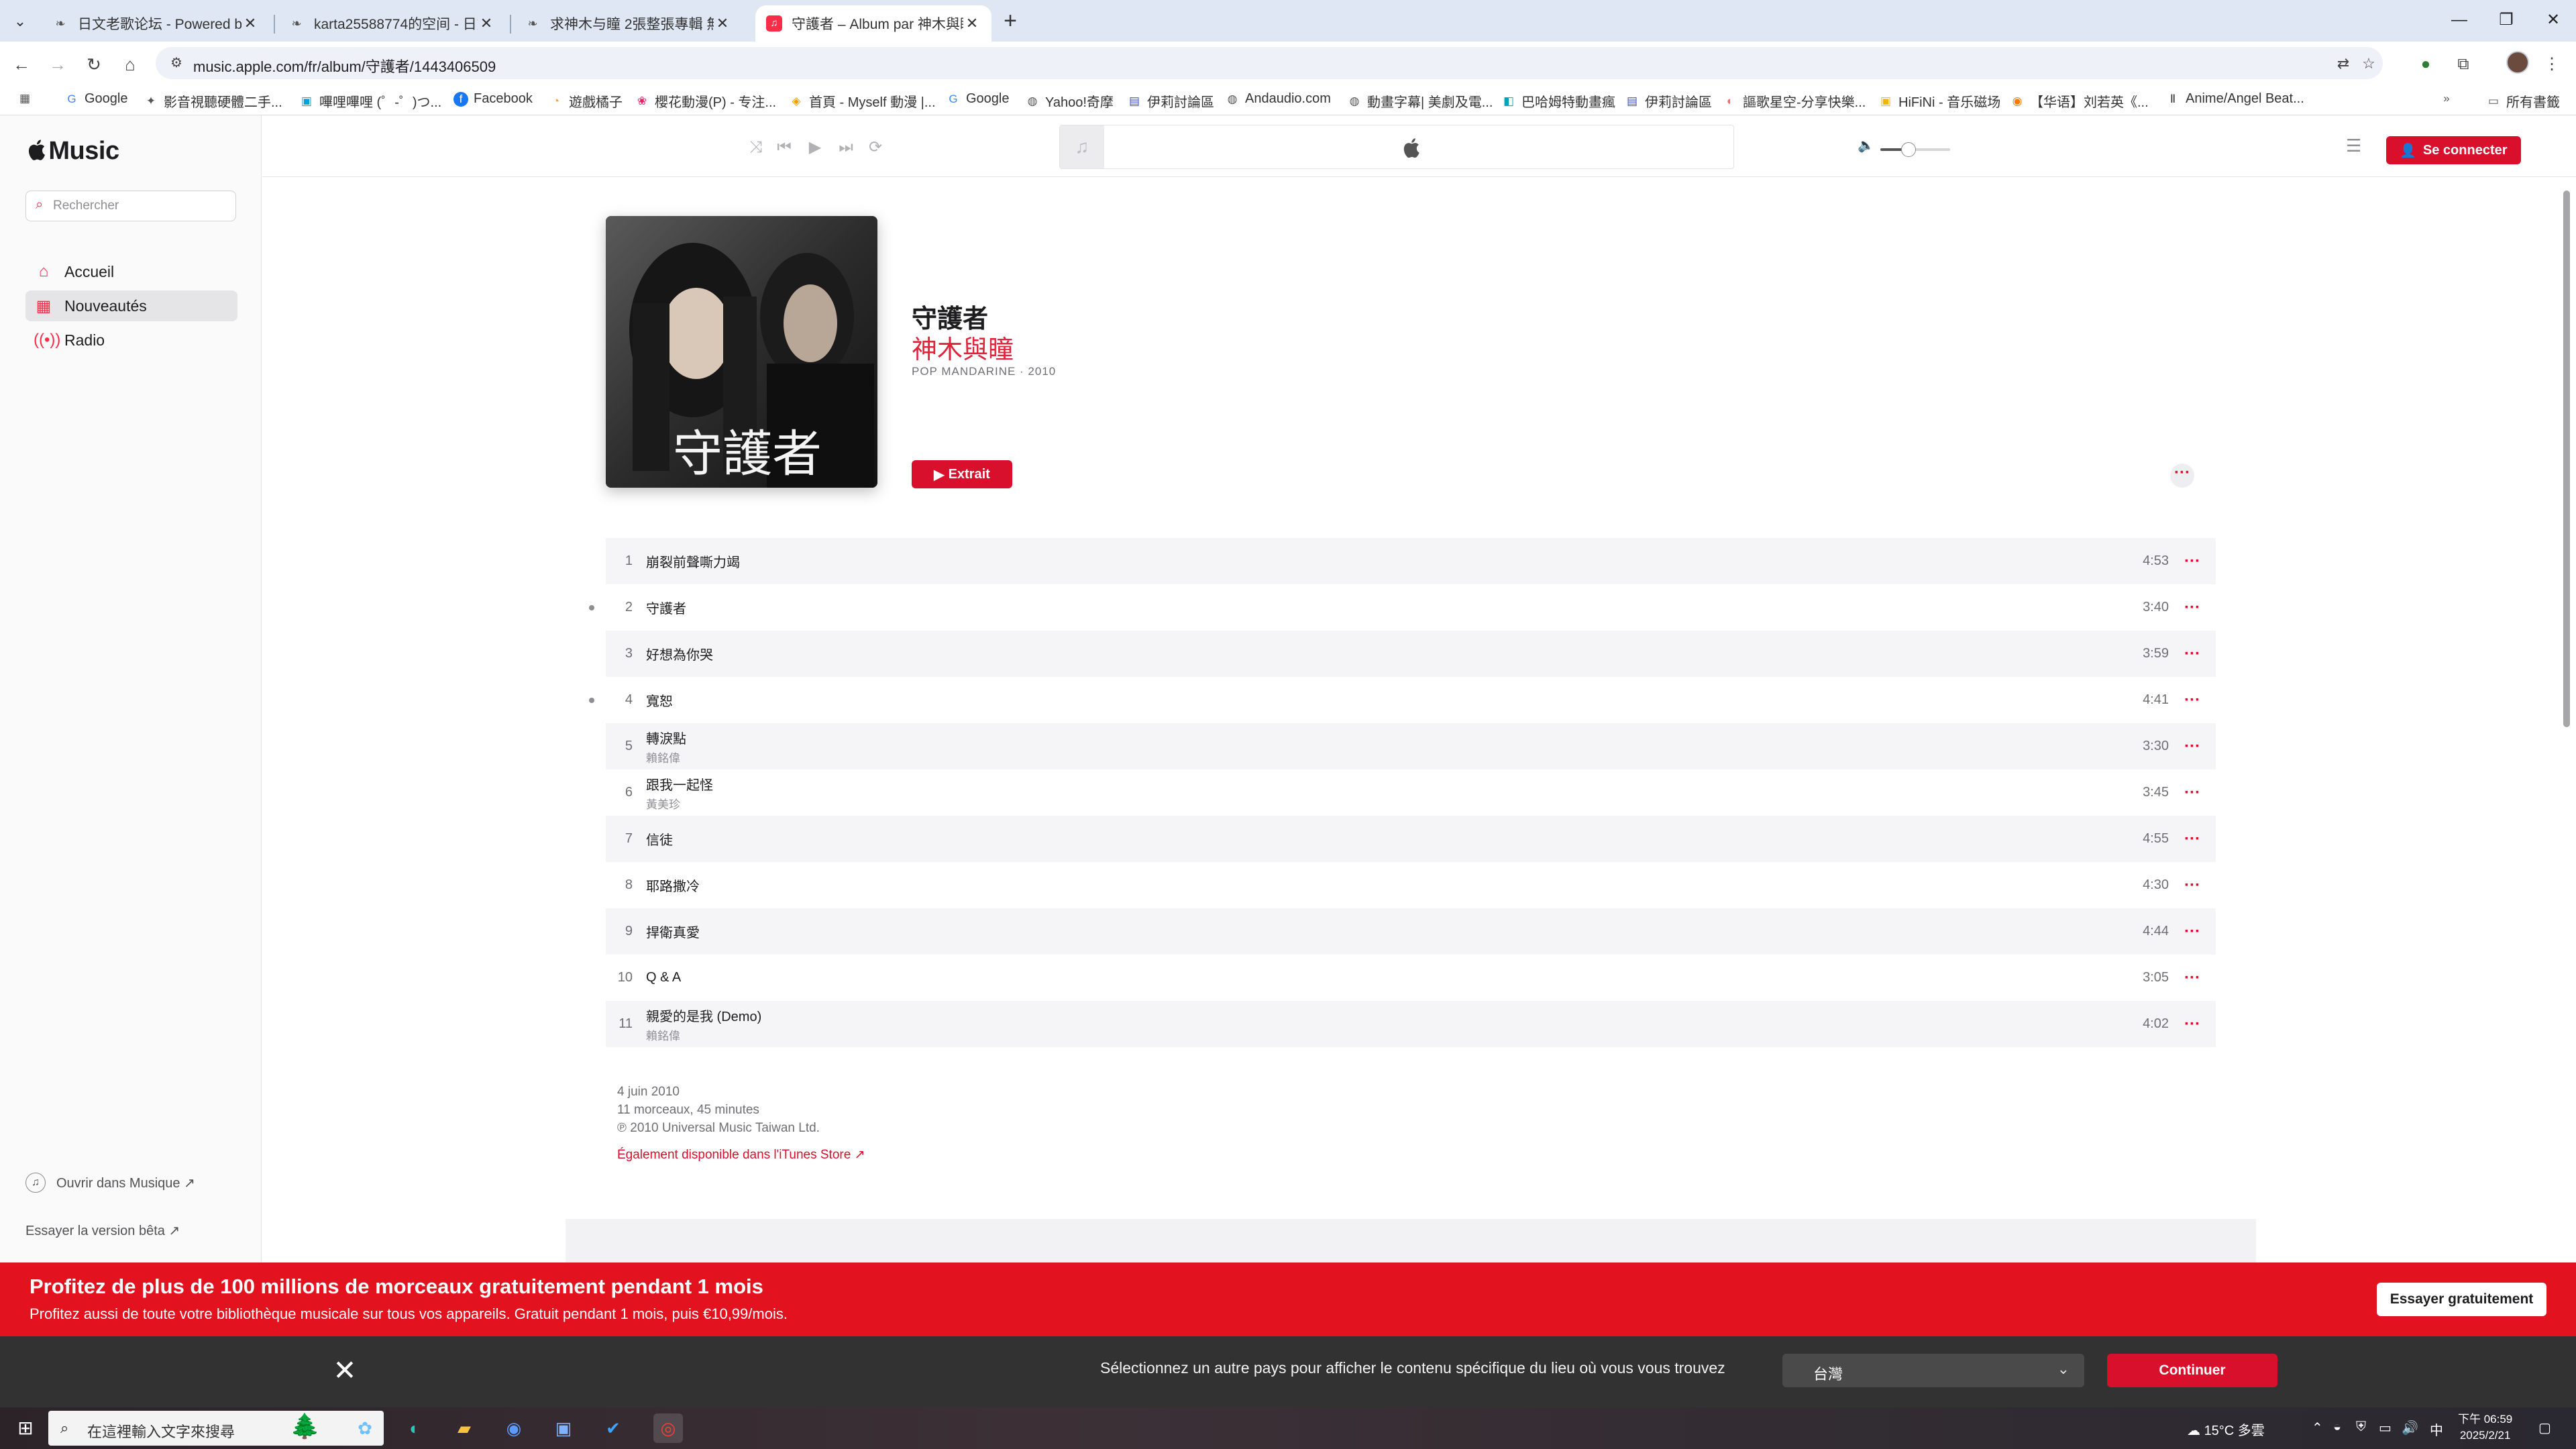  I want to click on bookmark-item: ▣ HiFiNi - 音乐磁场, so click(1939, 101).